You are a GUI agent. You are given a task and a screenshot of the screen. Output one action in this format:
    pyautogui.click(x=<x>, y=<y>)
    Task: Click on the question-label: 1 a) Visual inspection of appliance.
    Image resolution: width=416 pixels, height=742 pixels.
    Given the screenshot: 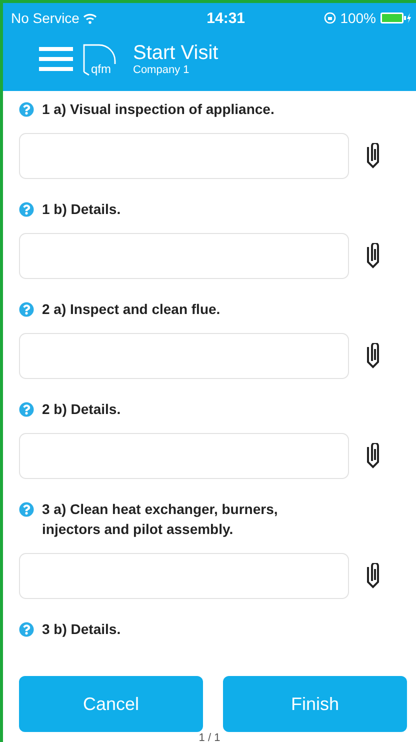 What is the action you would take?
    pyautogui.click(x=158, y=109)
    